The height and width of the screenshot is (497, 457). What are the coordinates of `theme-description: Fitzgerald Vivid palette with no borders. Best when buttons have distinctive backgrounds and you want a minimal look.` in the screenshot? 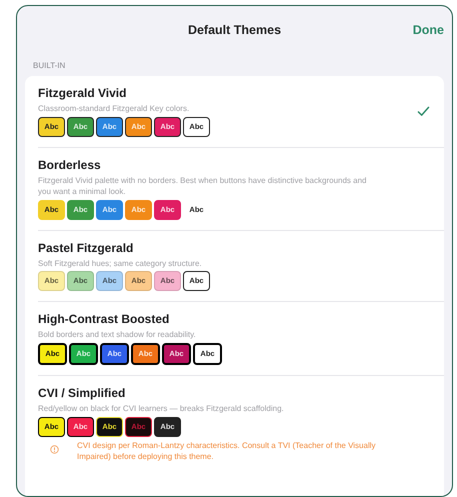 It's located at (203, 186).